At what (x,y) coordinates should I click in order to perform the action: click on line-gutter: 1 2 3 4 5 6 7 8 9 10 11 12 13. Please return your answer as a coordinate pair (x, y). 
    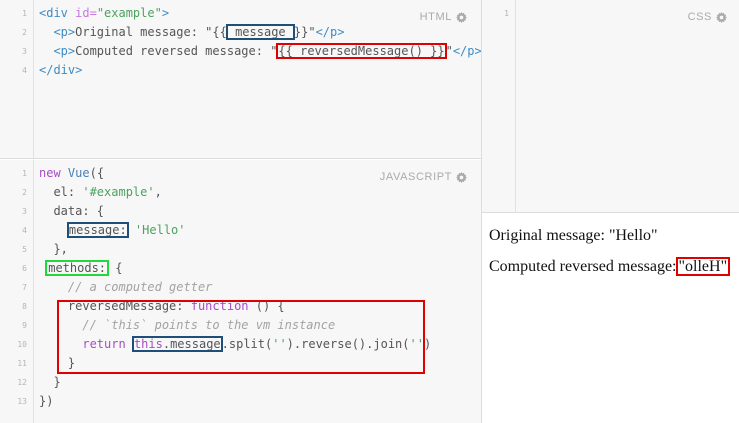
    Looking at the image, I should click on (17, 291).